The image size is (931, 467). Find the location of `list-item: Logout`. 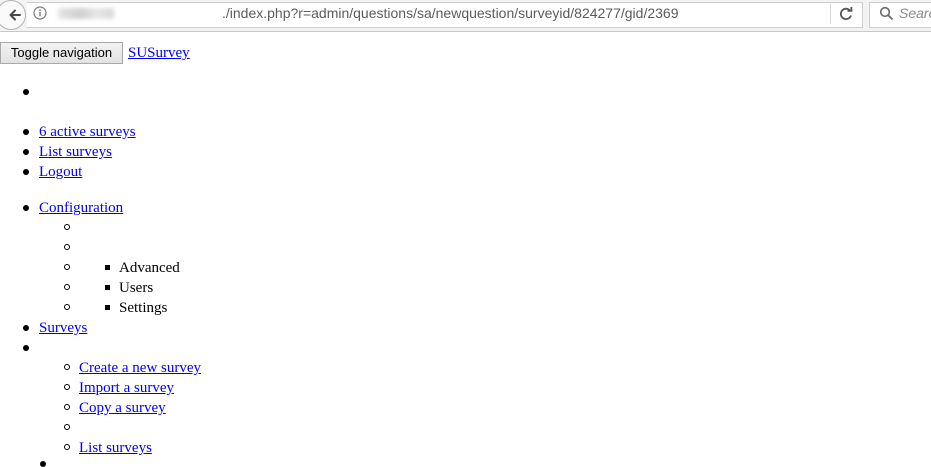

list-item: Logout is located at coordinates (60, 172).